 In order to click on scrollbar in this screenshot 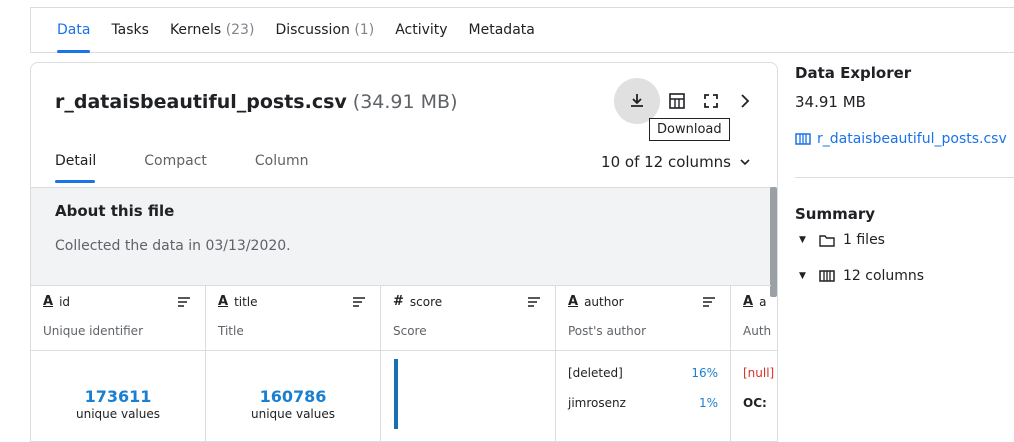, I will do `click(773, 242)`.